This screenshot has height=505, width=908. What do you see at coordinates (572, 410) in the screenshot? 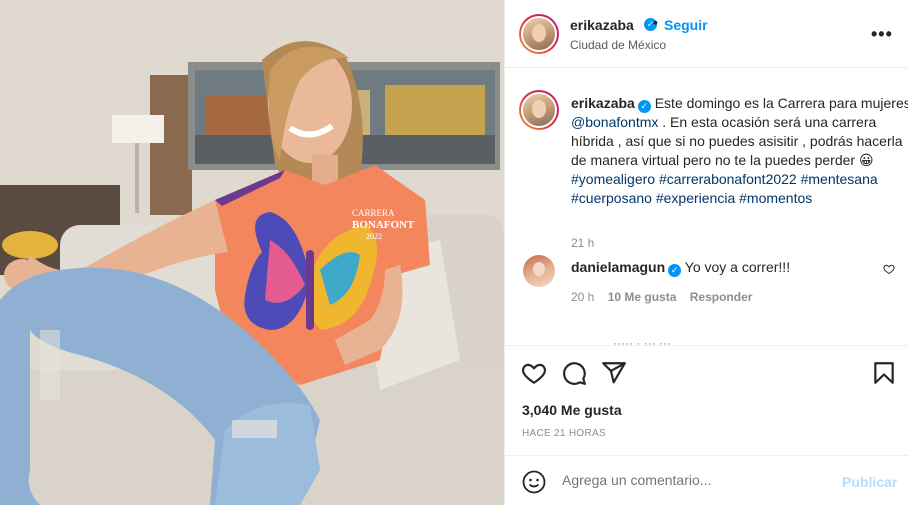
I see `likes-count: 3,040 Me gusta` at bounding box center [572, 410].